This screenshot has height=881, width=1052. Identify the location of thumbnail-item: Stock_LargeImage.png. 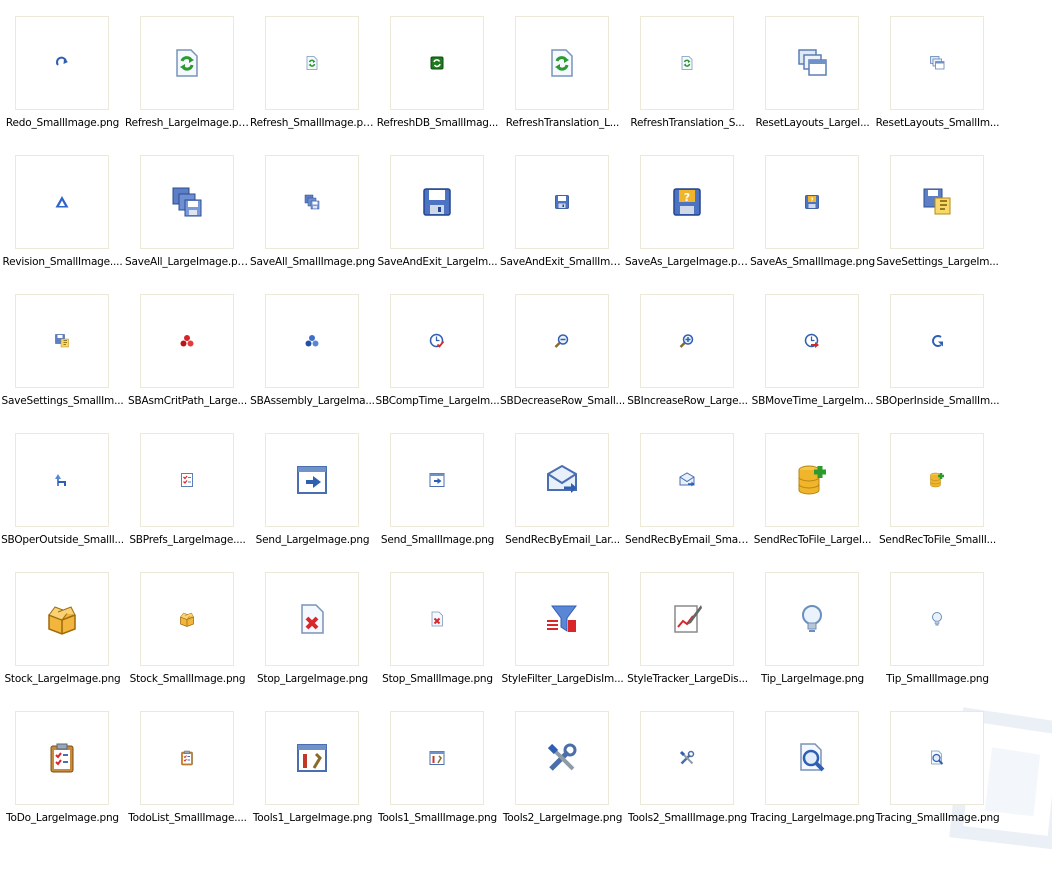
(62, 625).